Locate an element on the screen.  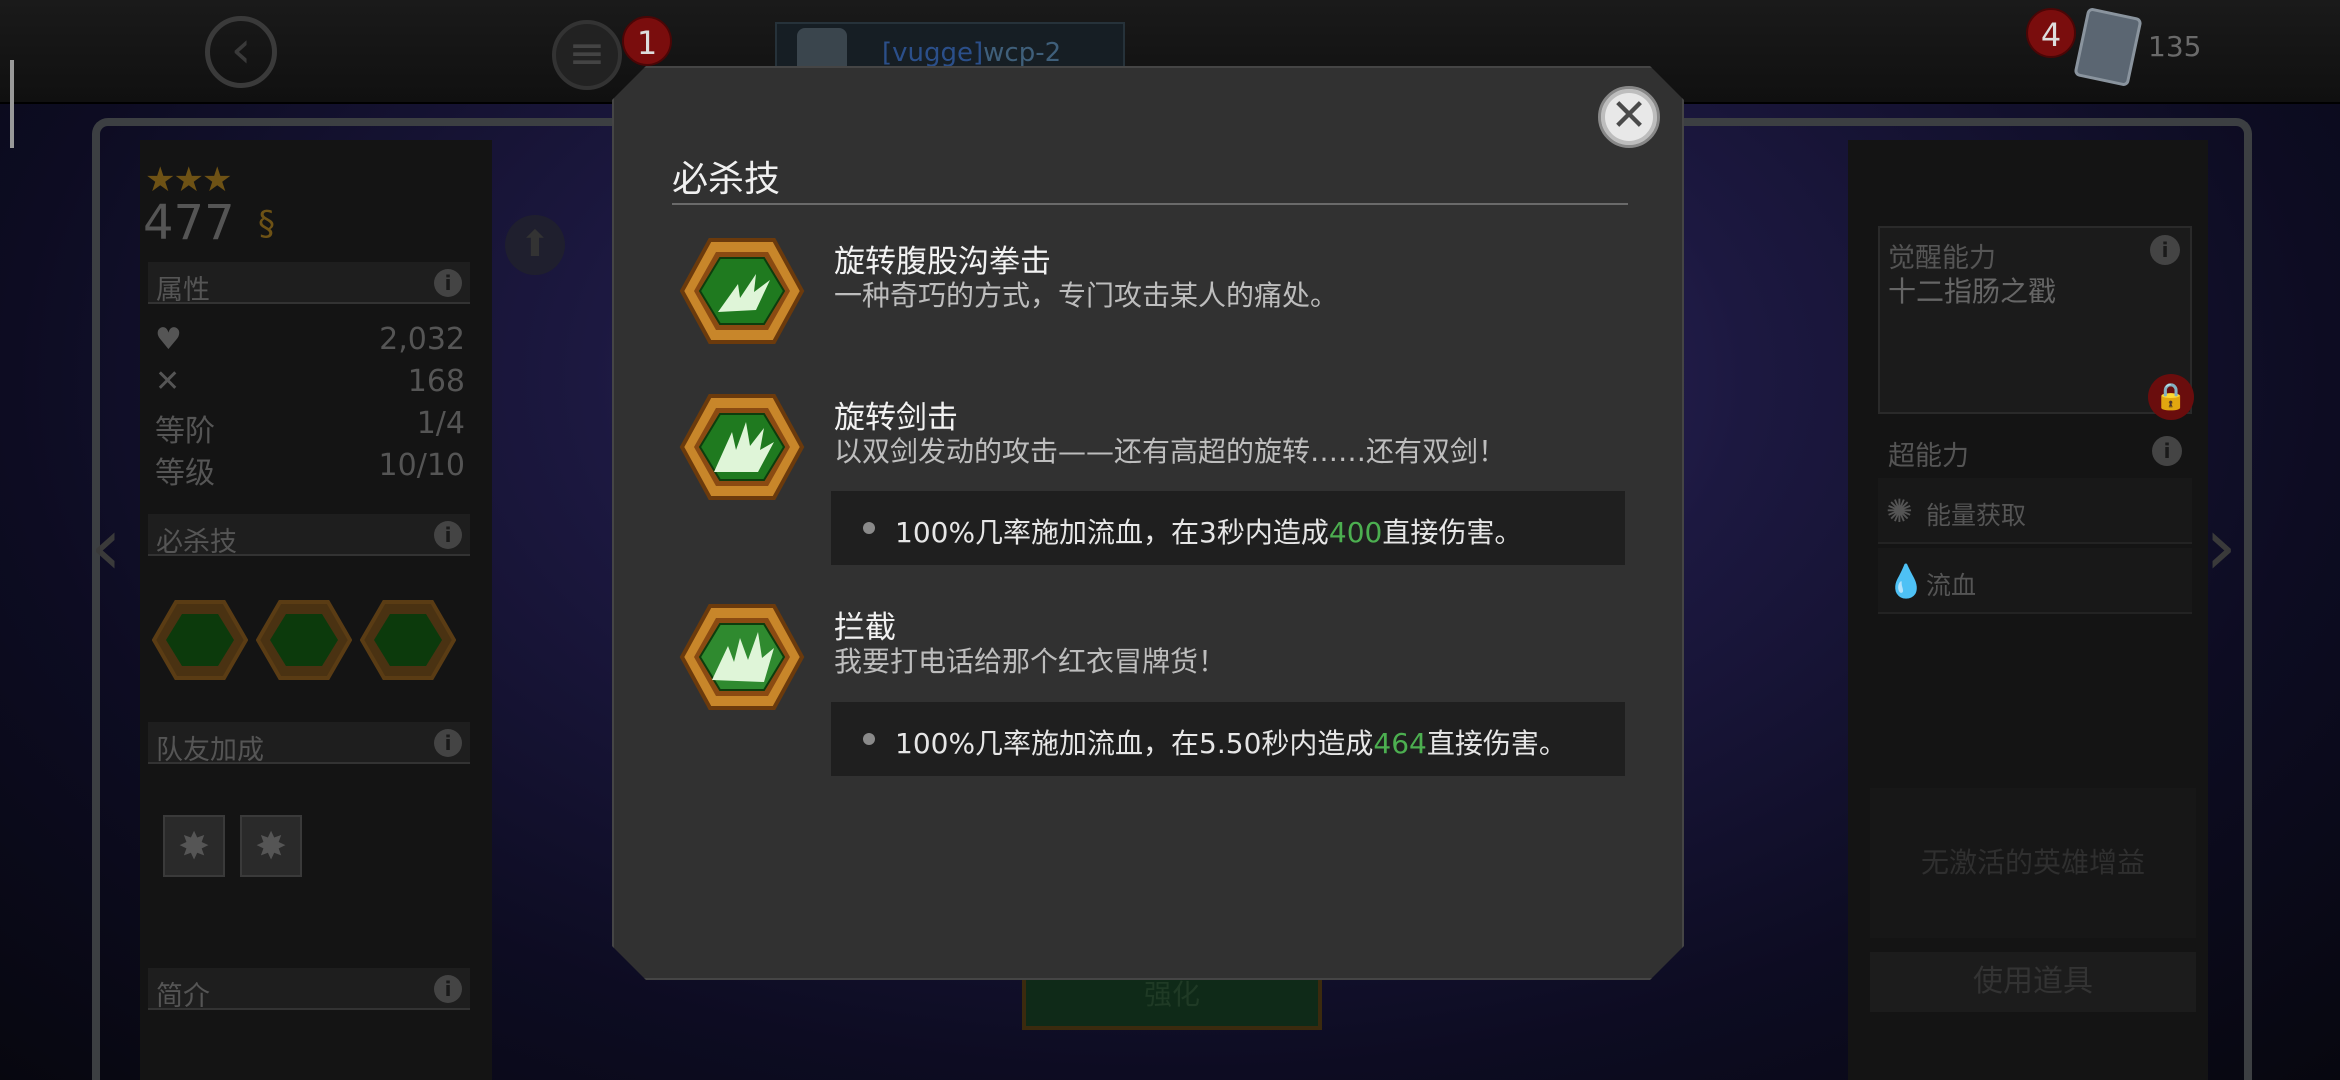
blood-drop-icon: 💧 is located at coordinates (1906, 581).